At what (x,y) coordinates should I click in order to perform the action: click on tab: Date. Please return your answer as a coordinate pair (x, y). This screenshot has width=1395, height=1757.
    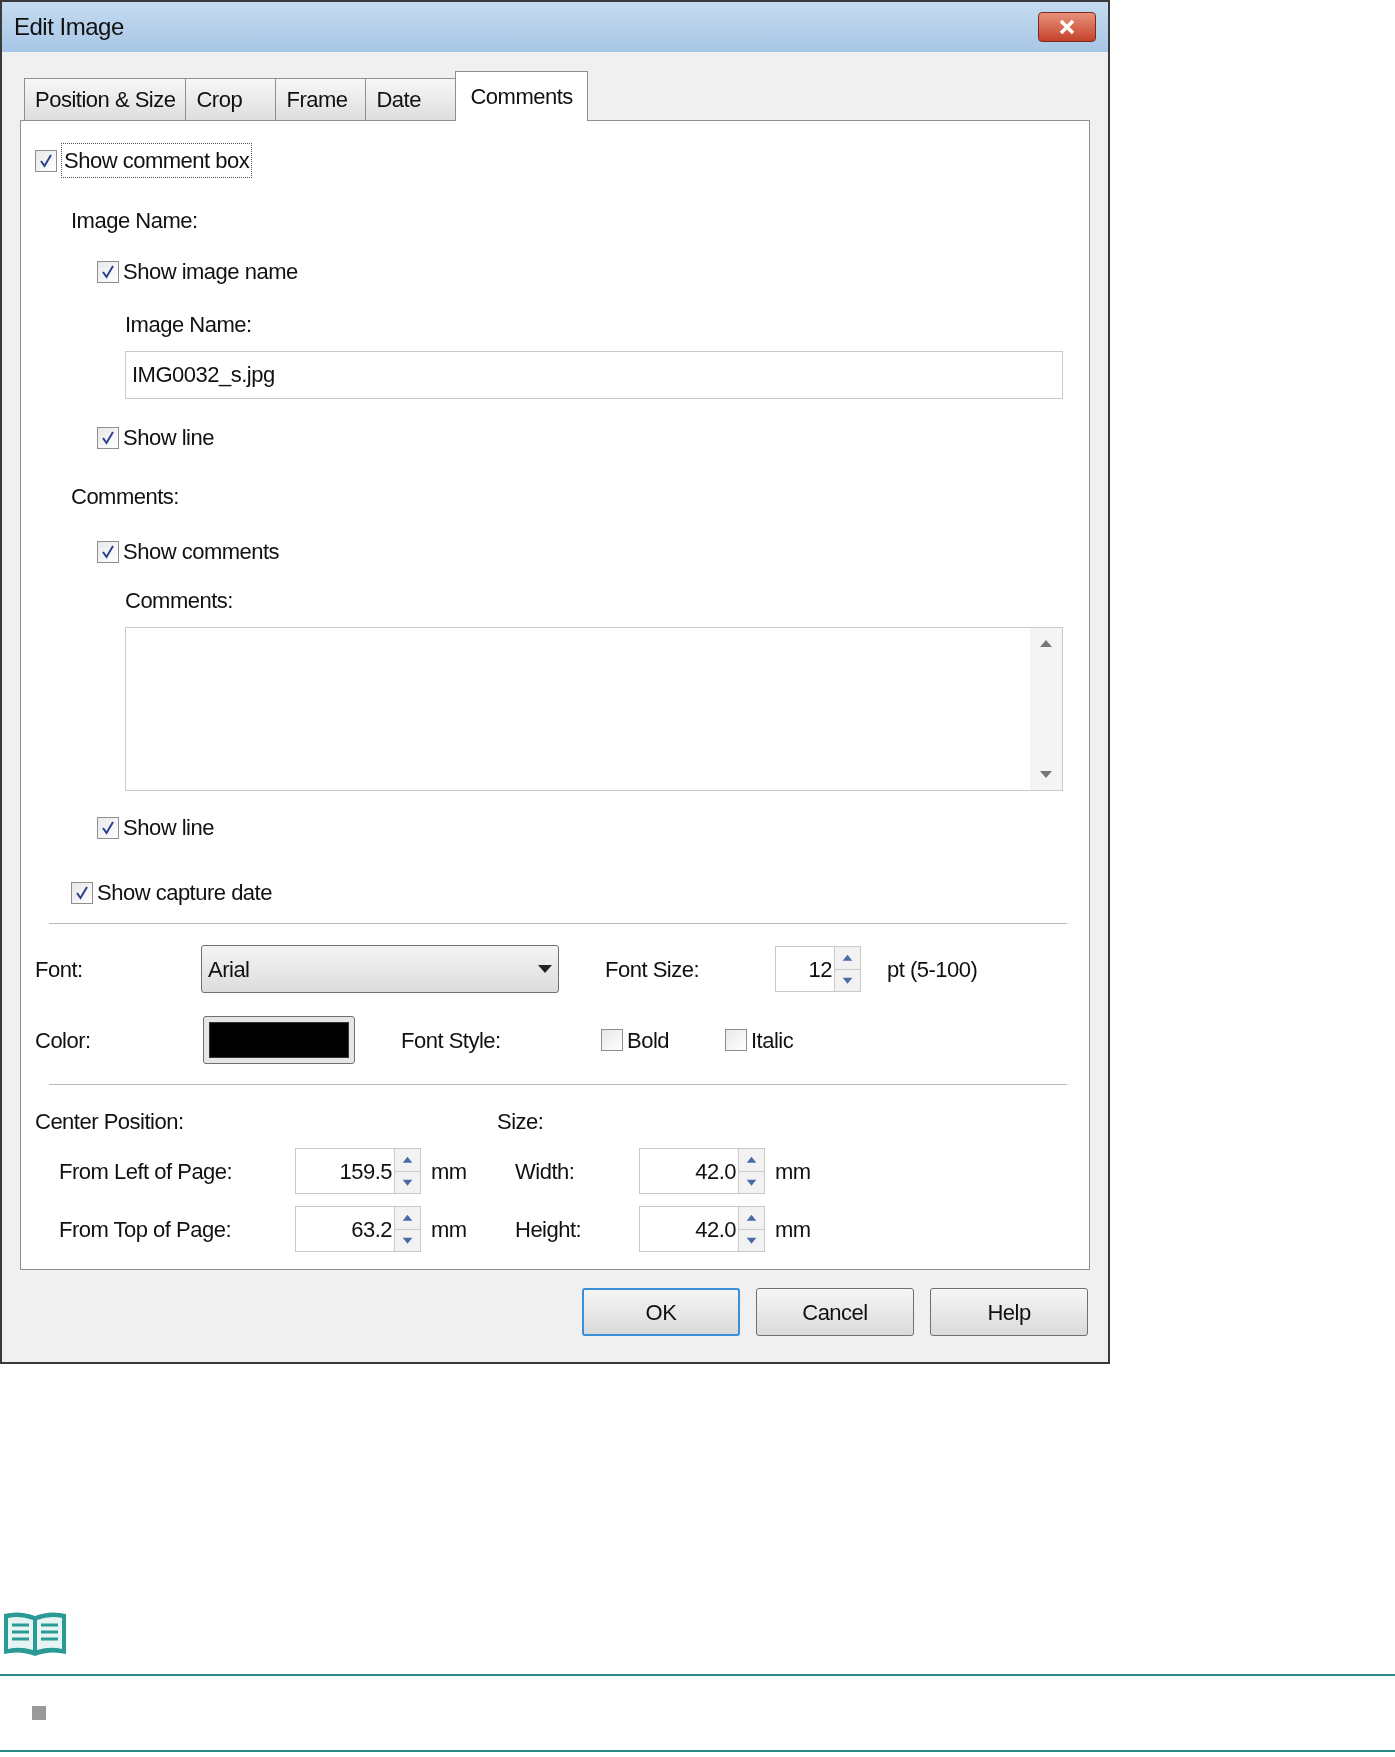
    Looking at the image, I should click on (410, 99).